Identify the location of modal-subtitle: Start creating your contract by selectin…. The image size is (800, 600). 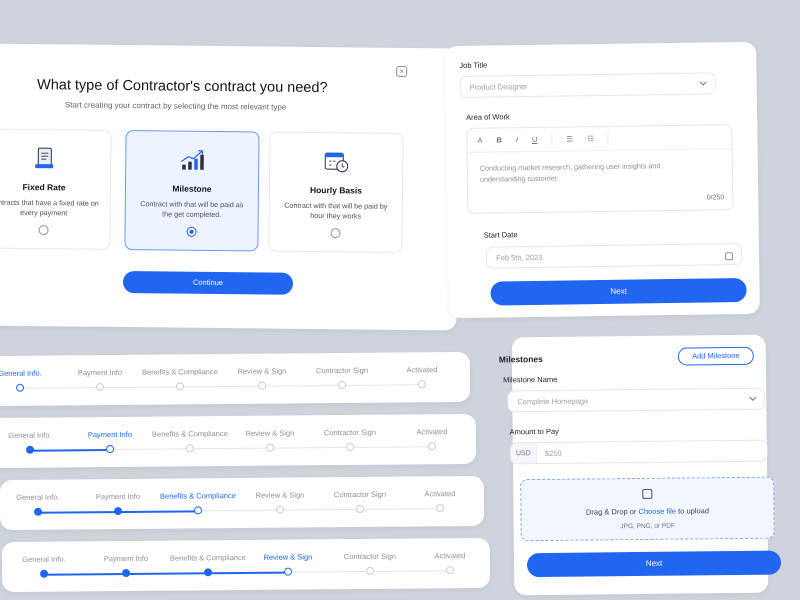
(175, 106).